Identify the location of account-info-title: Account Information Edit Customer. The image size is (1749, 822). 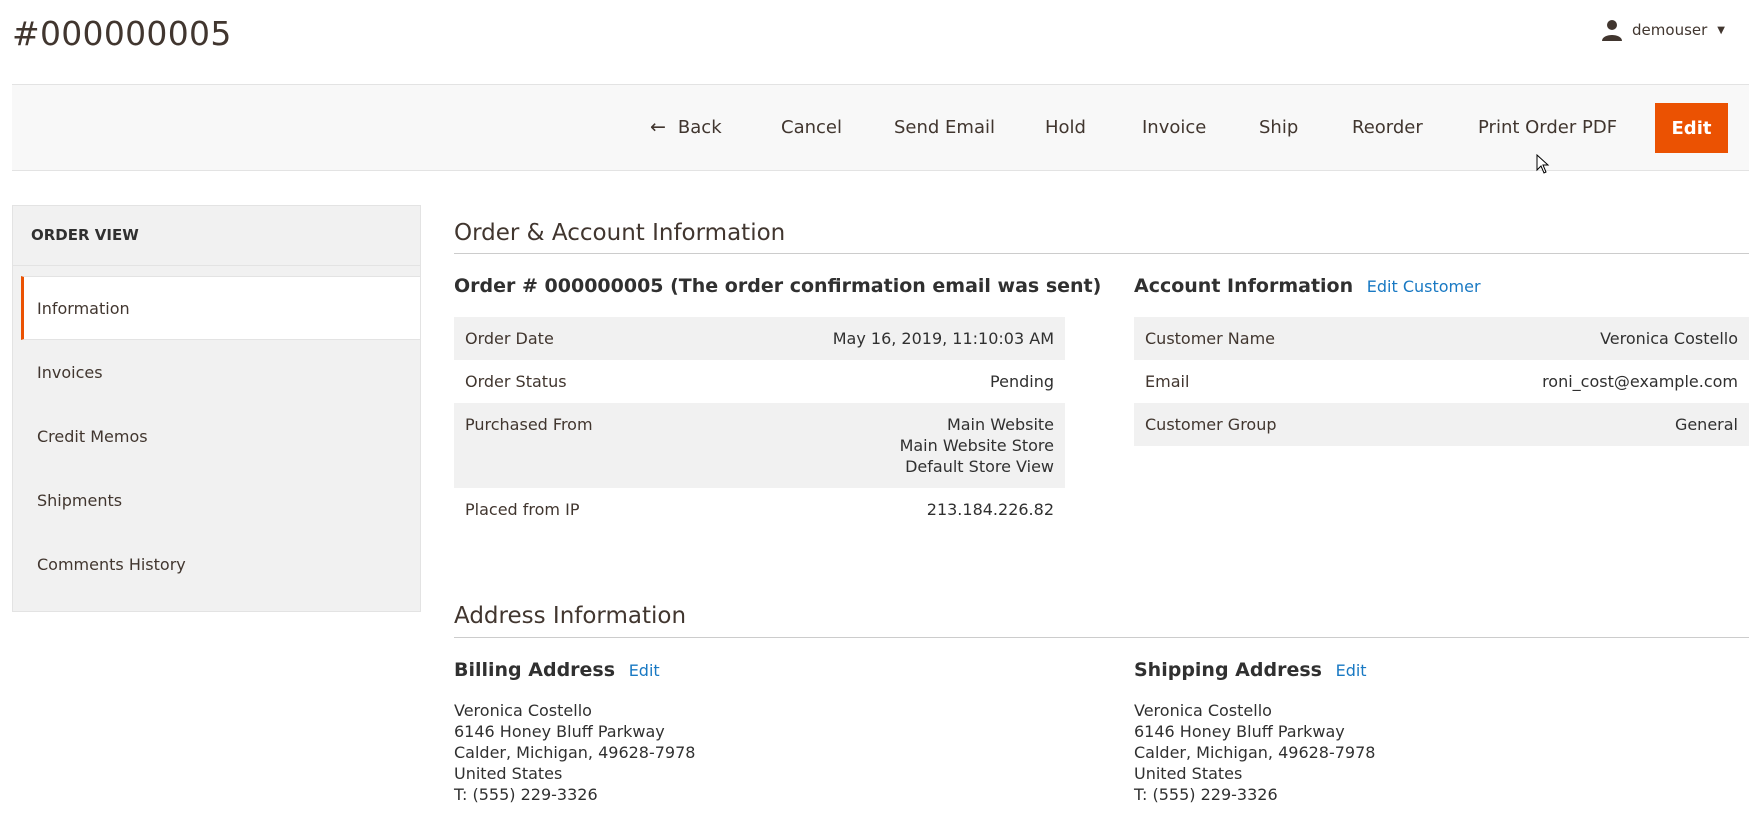
(1307, 286).